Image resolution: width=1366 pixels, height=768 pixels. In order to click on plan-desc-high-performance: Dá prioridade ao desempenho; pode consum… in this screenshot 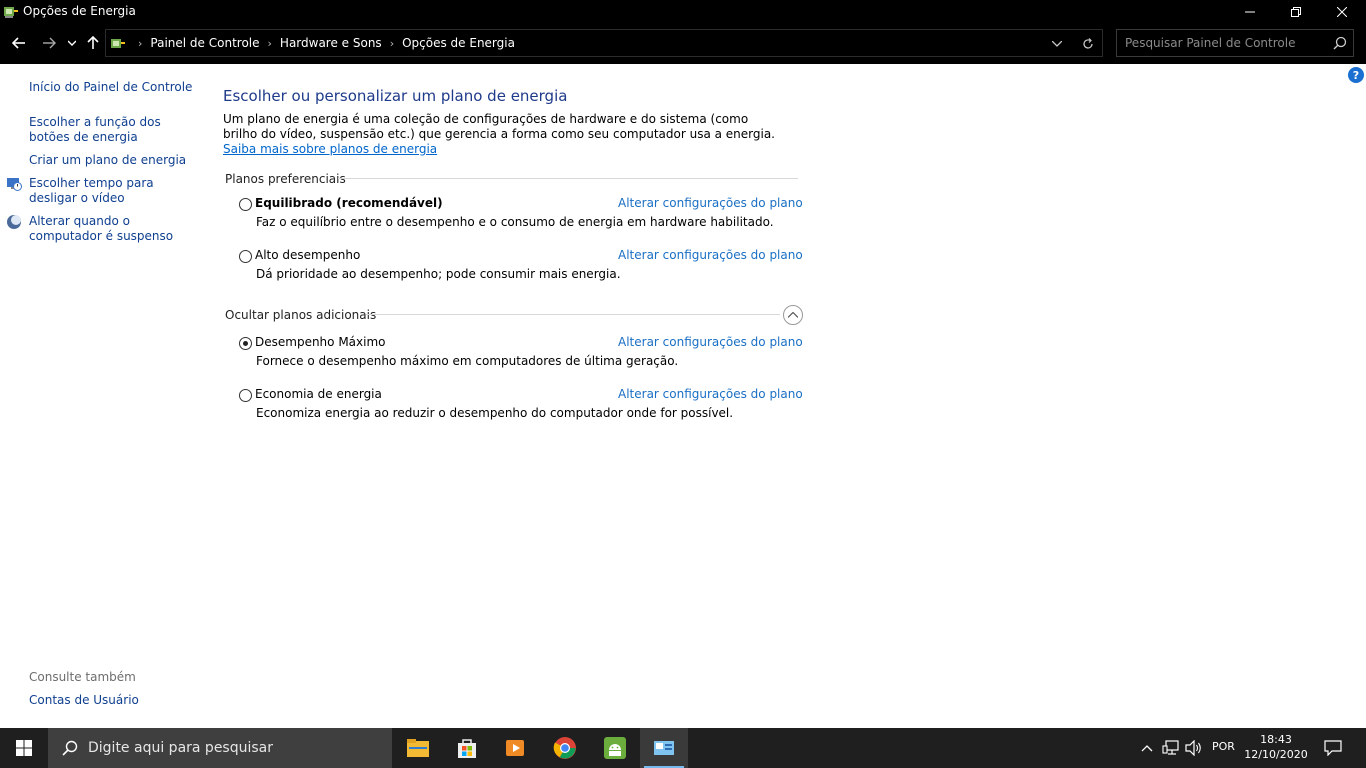, I will do `click(438, 274)`.